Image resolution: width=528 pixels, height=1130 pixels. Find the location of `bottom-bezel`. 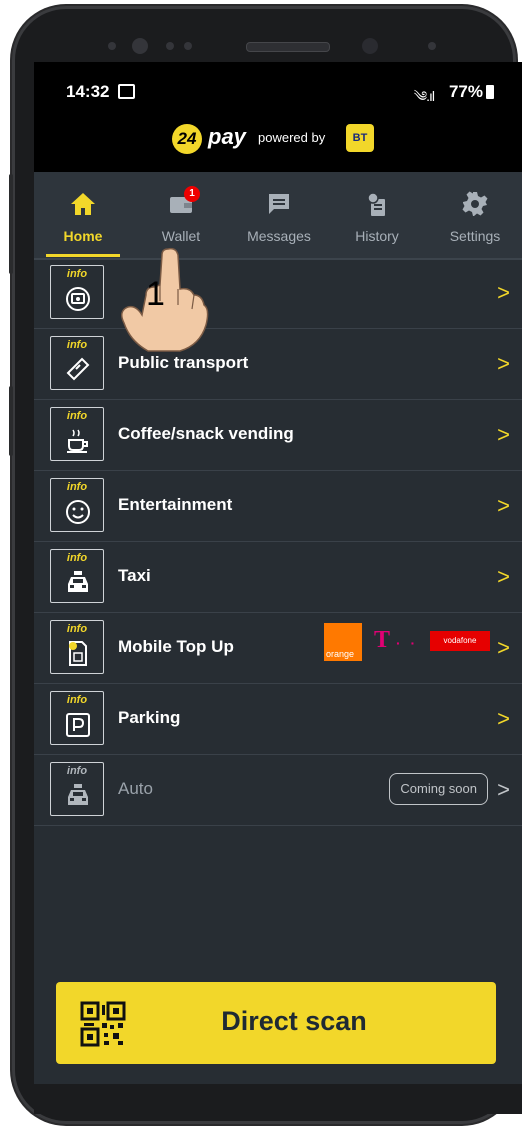

bottom-bezel is located at coordinates (278, 1099).